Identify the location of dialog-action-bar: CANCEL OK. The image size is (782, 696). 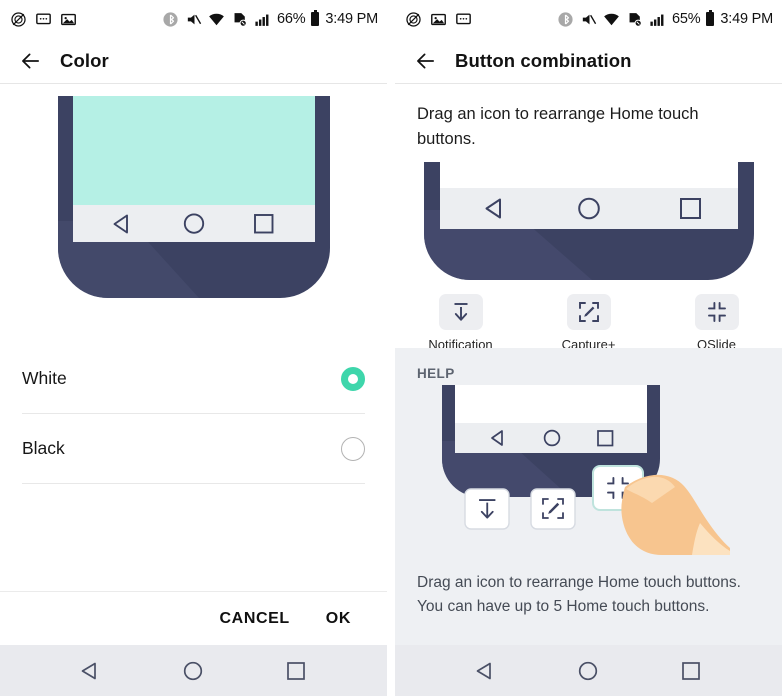
(193, 618).